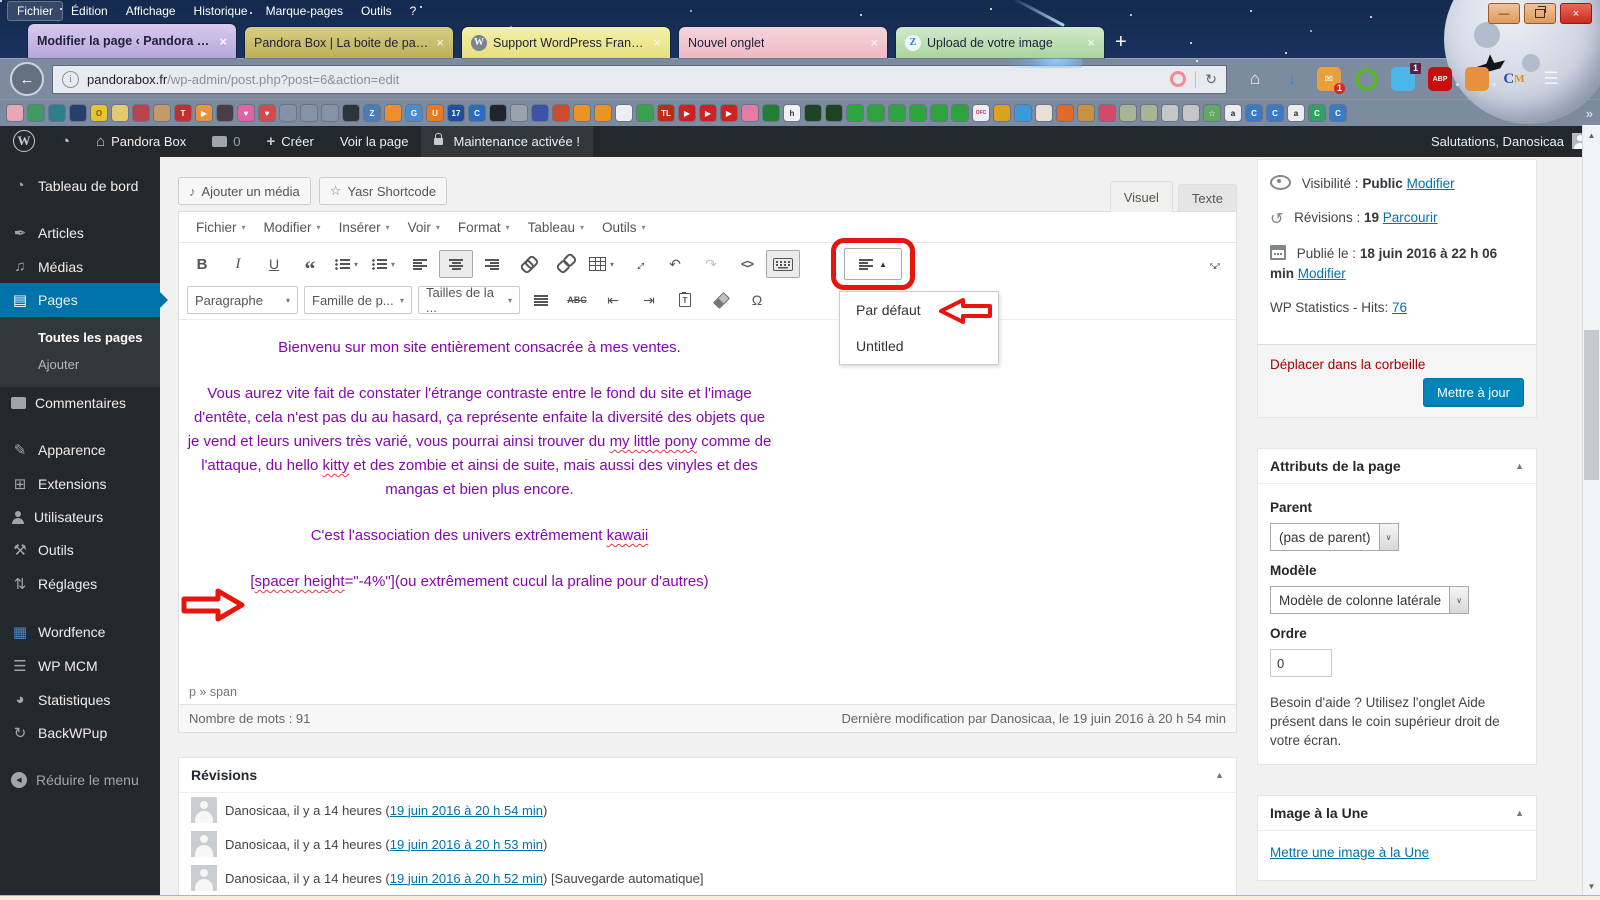 Image resolution: width=1600 pixels, height=900 pixels. Describe the element at coordinates (666, 113) in the screenshot. I see `bookmark-icon: TL` at that location.